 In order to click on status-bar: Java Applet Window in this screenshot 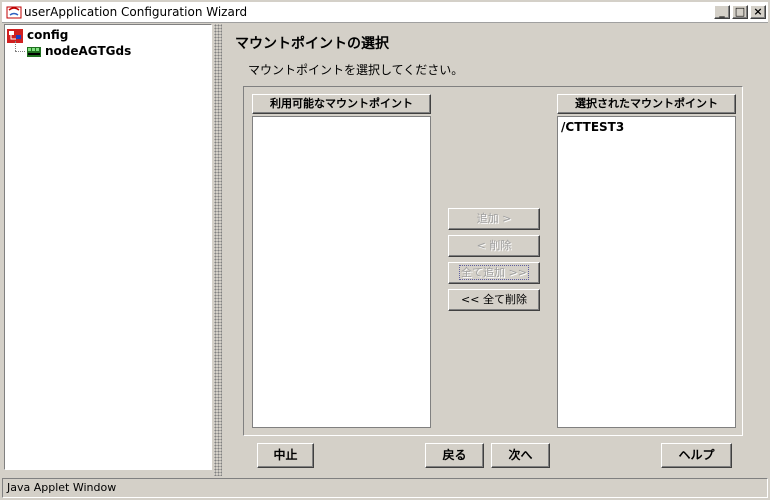, I will do `click(385, 488)`.